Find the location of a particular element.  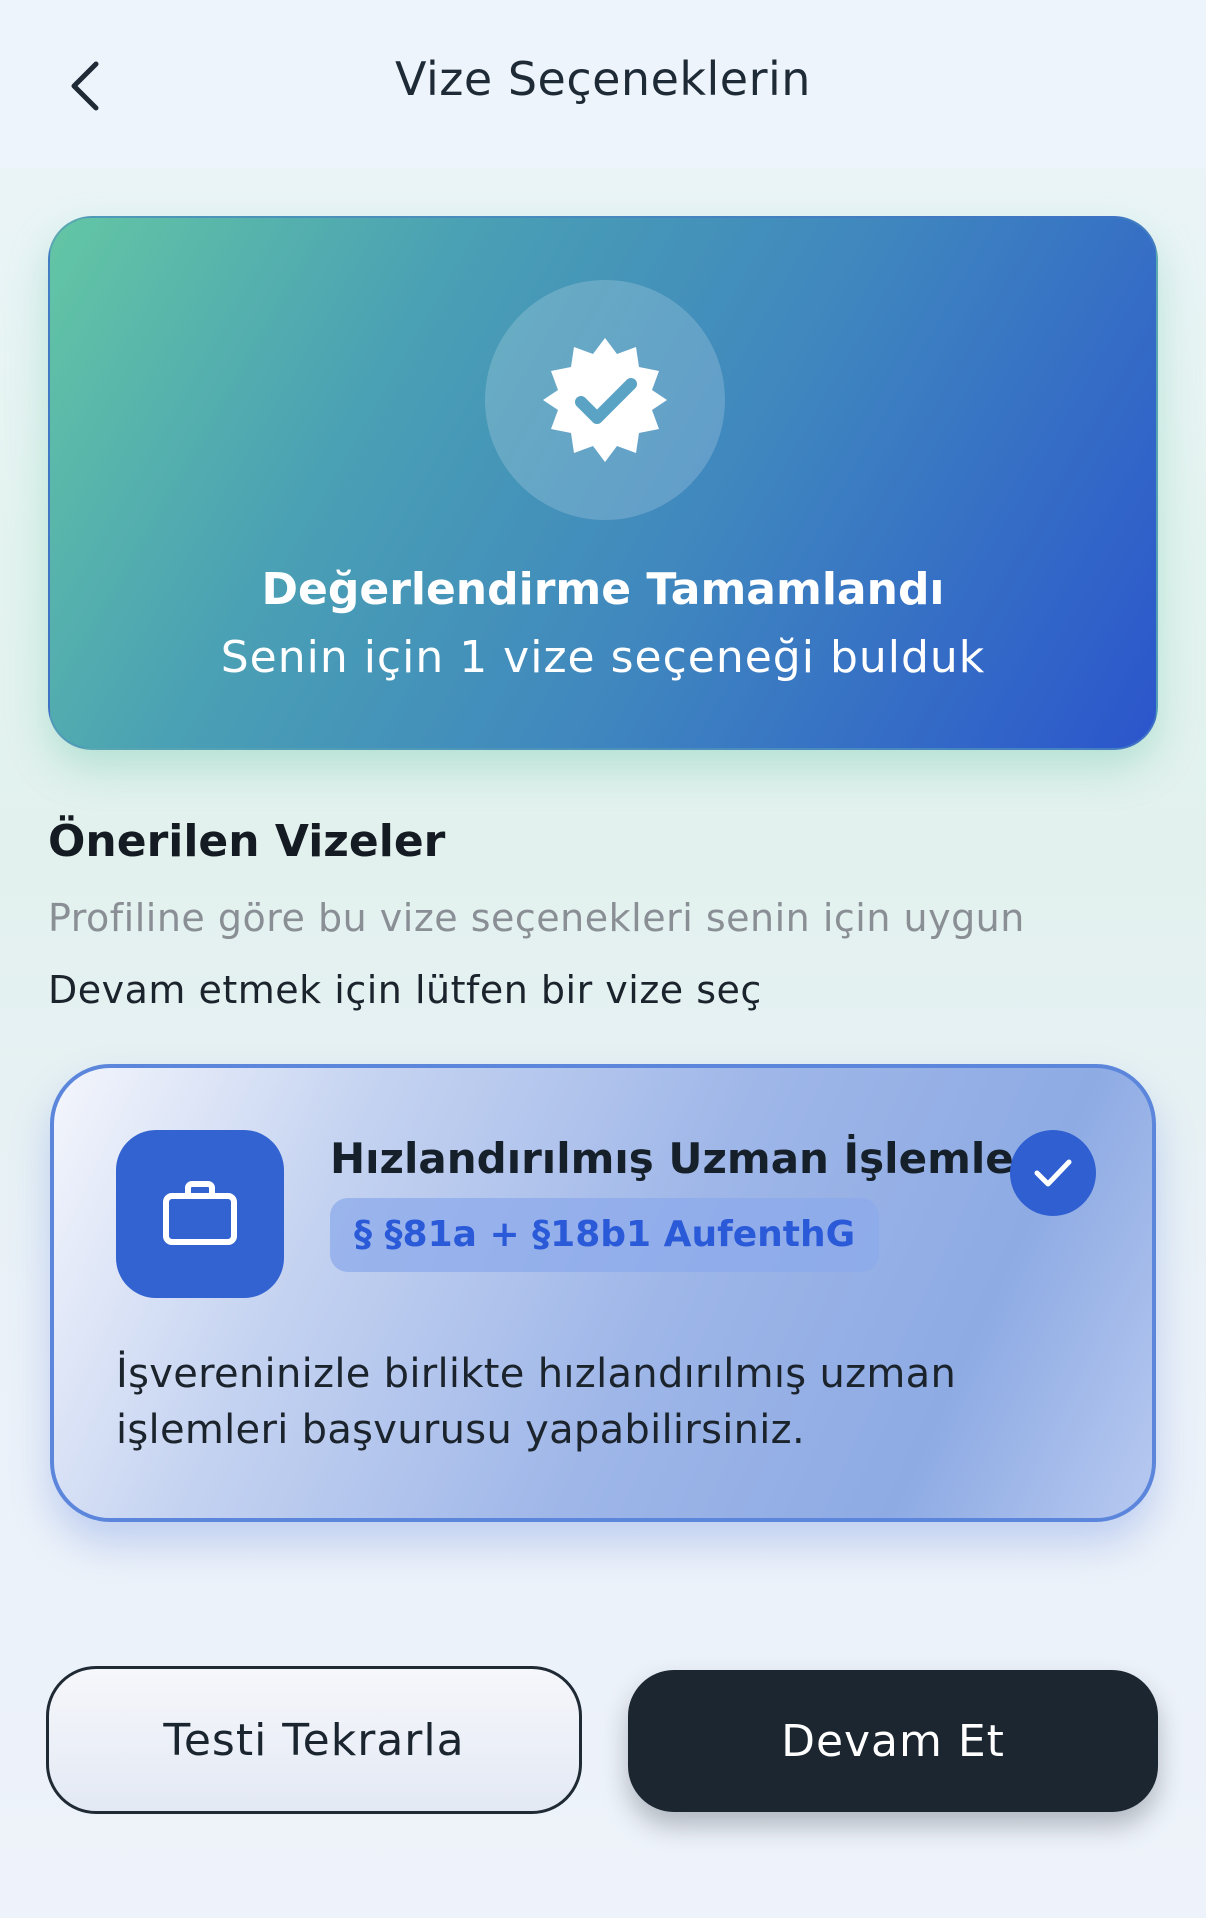

top-bar: Vize Seçeneklerin is located at coordinates (603, 84).